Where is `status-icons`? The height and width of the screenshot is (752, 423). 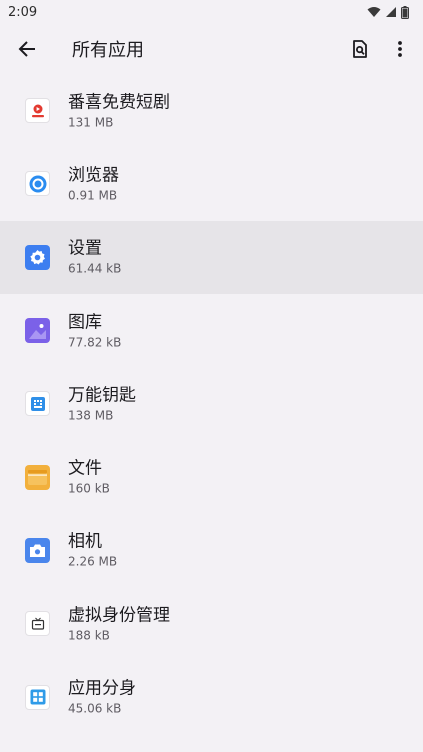
status-icons is located at coordinates (388, 12).